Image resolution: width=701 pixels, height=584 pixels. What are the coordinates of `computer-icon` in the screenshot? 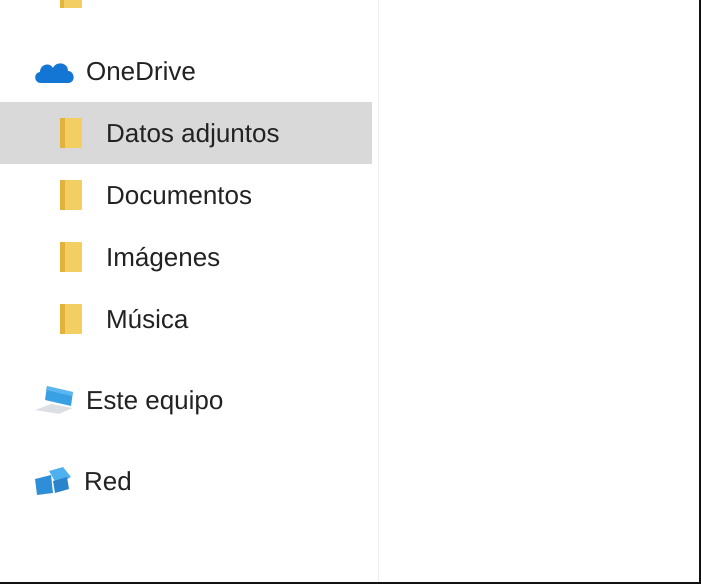 It's located at (54, 400).